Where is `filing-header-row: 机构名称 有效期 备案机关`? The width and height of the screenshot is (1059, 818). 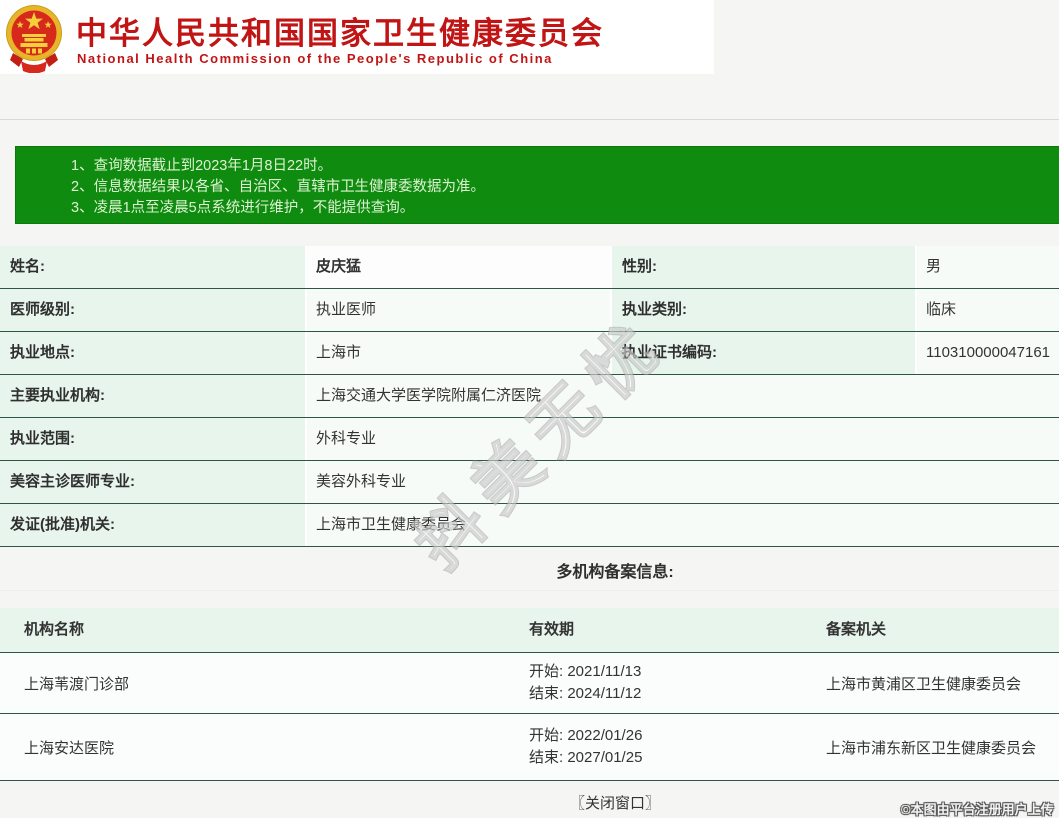 filing-header-row: 机构名称 有效期 备案机关 is located at coordinates (529, 630).